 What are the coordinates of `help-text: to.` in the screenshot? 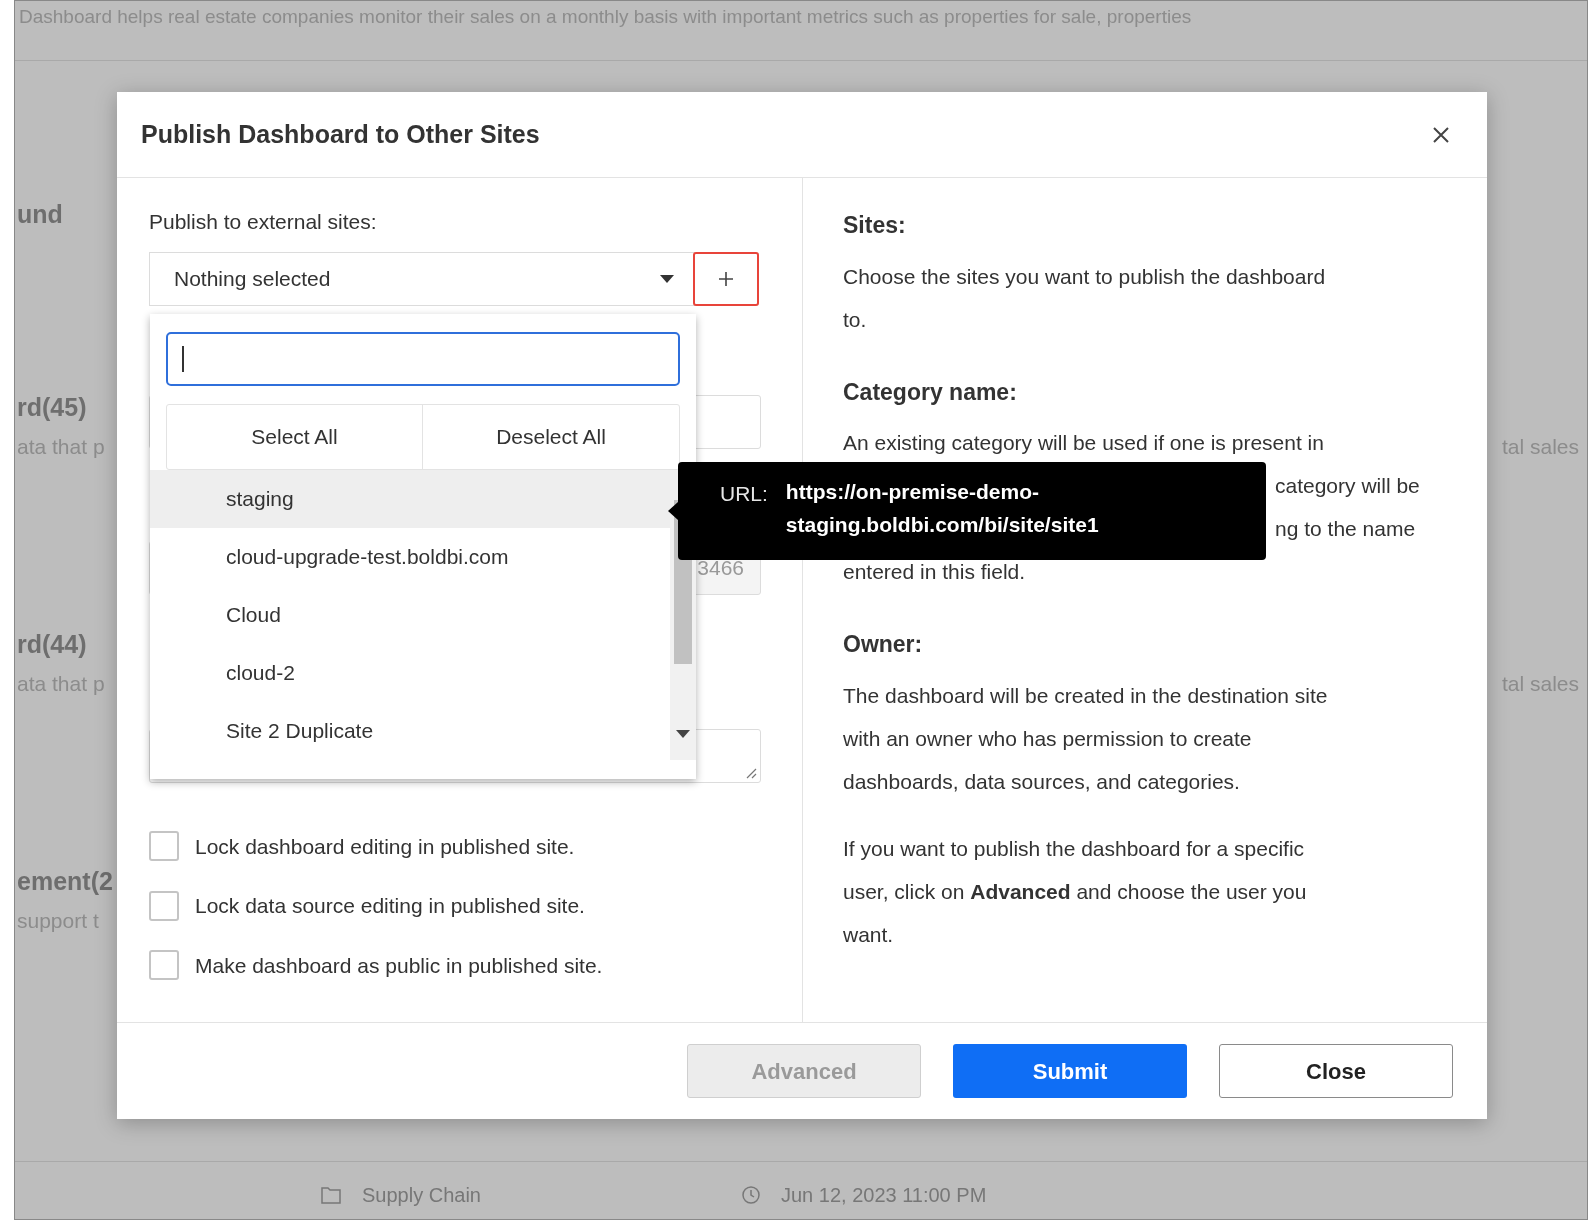 It's located at (855, 319).